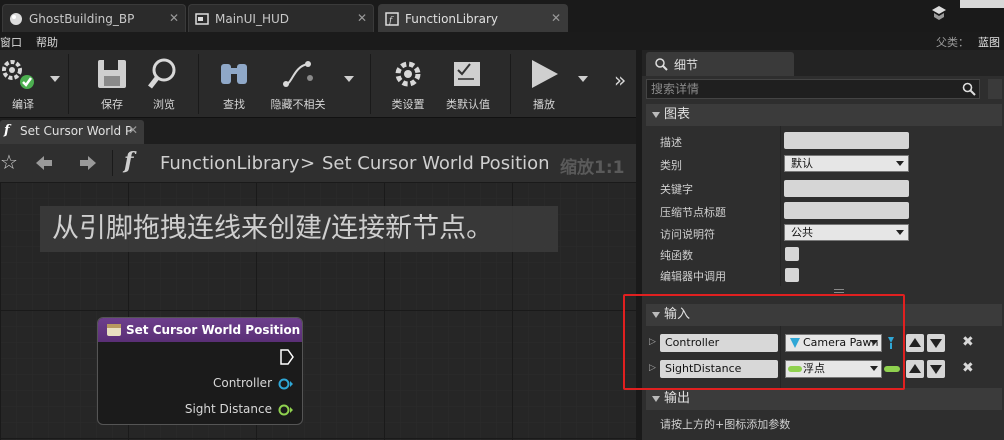  Describe the element at coordinates (656, 115) in the screenshot. I see `collapse-triangle-icon` at that location.